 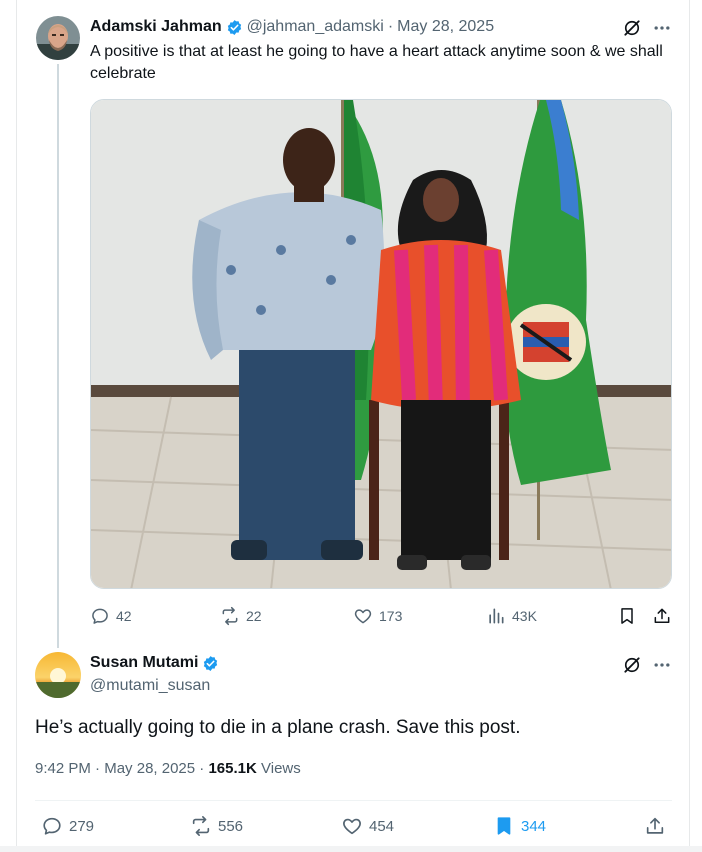 What do you see at coordinates (16, 426) in the screenshot?
I see `timeline-border-left` at bounding box center [16, 426].